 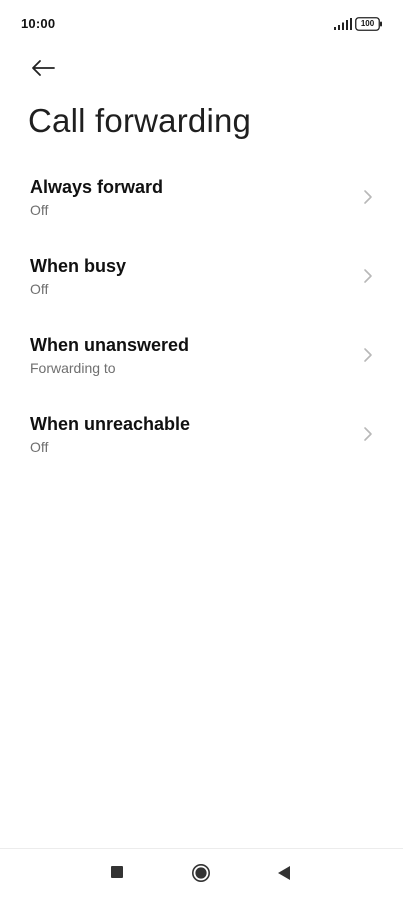 I want to click on option-when-busy: When busy Off, so click(x=201, y=278).